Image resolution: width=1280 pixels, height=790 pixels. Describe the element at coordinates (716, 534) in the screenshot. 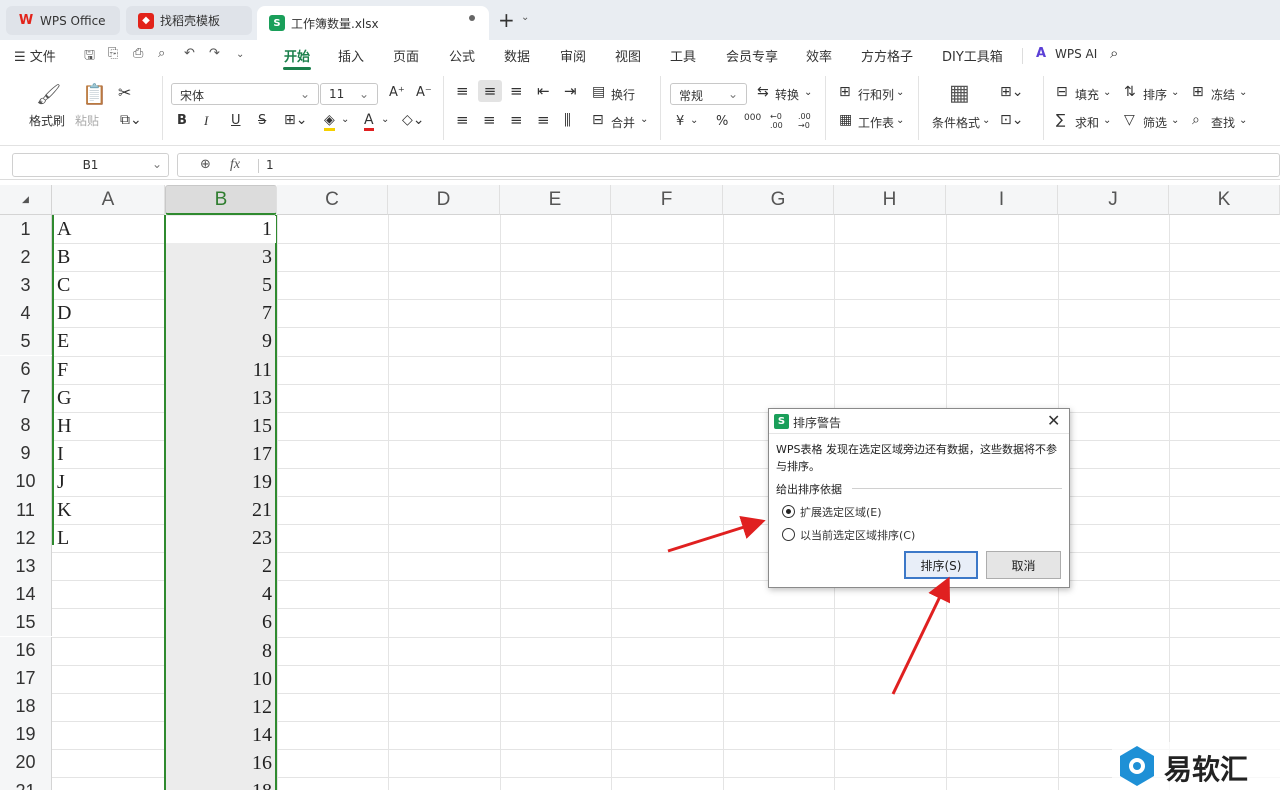

I see `arrow-to-expand-option` at that location.